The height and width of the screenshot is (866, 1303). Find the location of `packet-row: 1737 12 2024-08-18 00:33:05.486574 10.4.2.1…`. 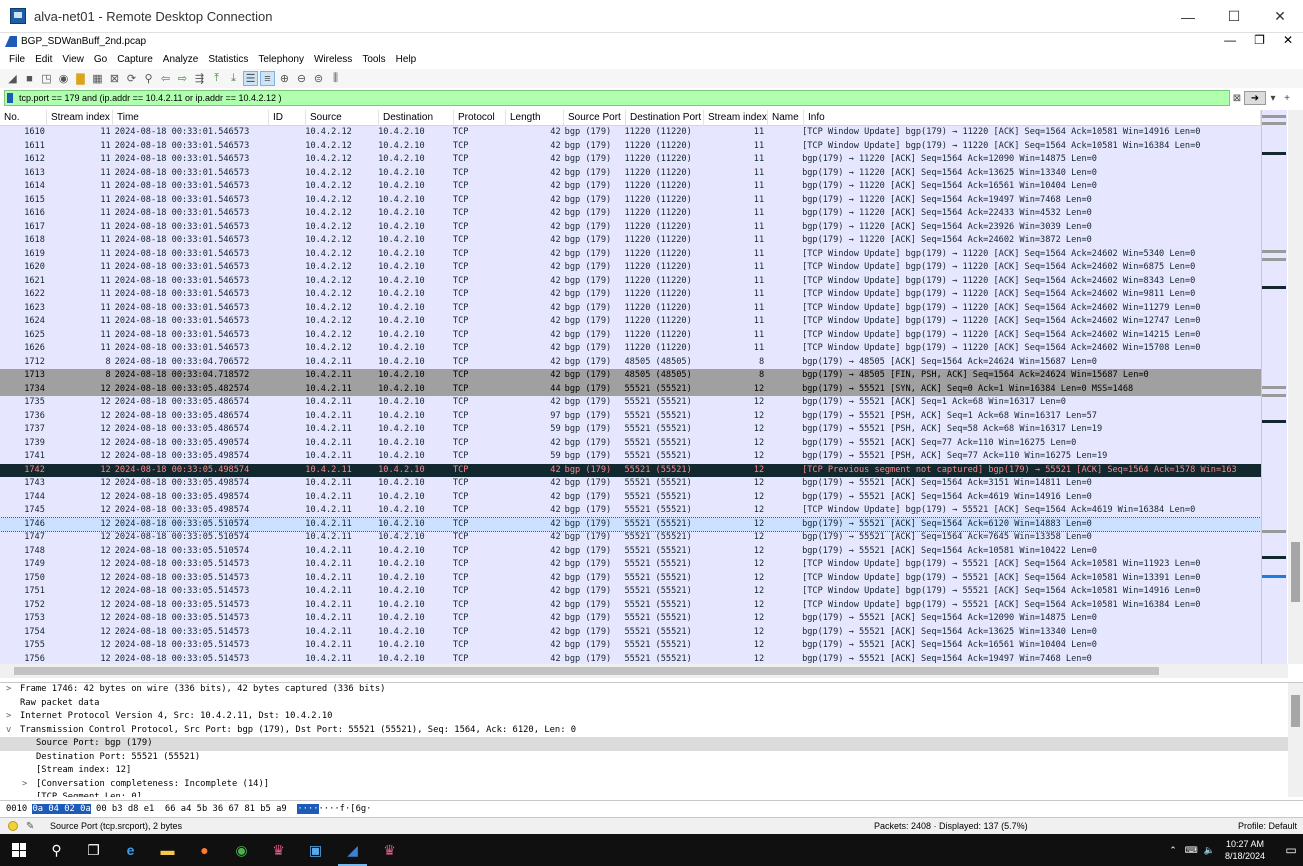

packet-row: 1737 12 2024-08-18 00:33:05.486574 10.4.2.1… is located at coordinates (630, 430).